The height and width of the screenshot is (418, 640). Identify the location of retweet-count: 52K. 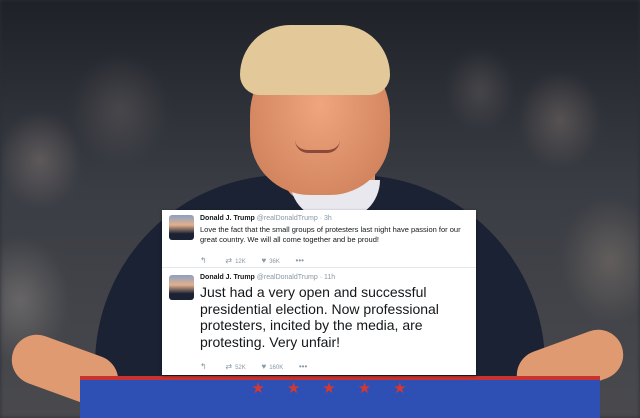
(240, 368).